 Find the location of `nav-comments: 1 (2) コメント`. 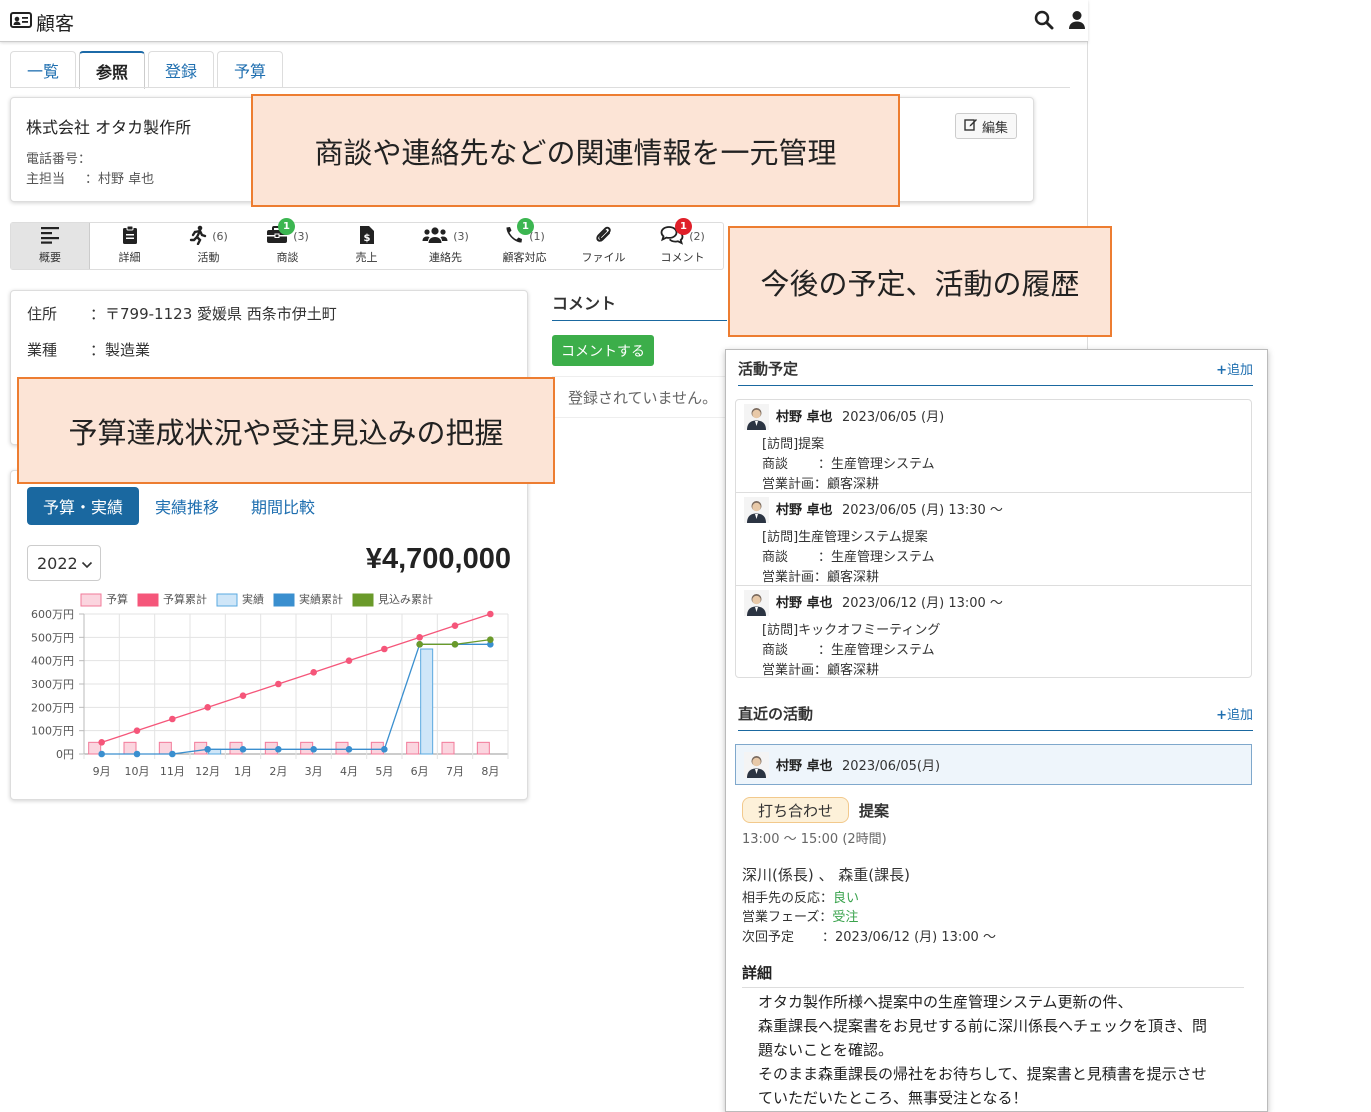

nav-comments: 1 (2) コメント is located at coordinates (682, 243).